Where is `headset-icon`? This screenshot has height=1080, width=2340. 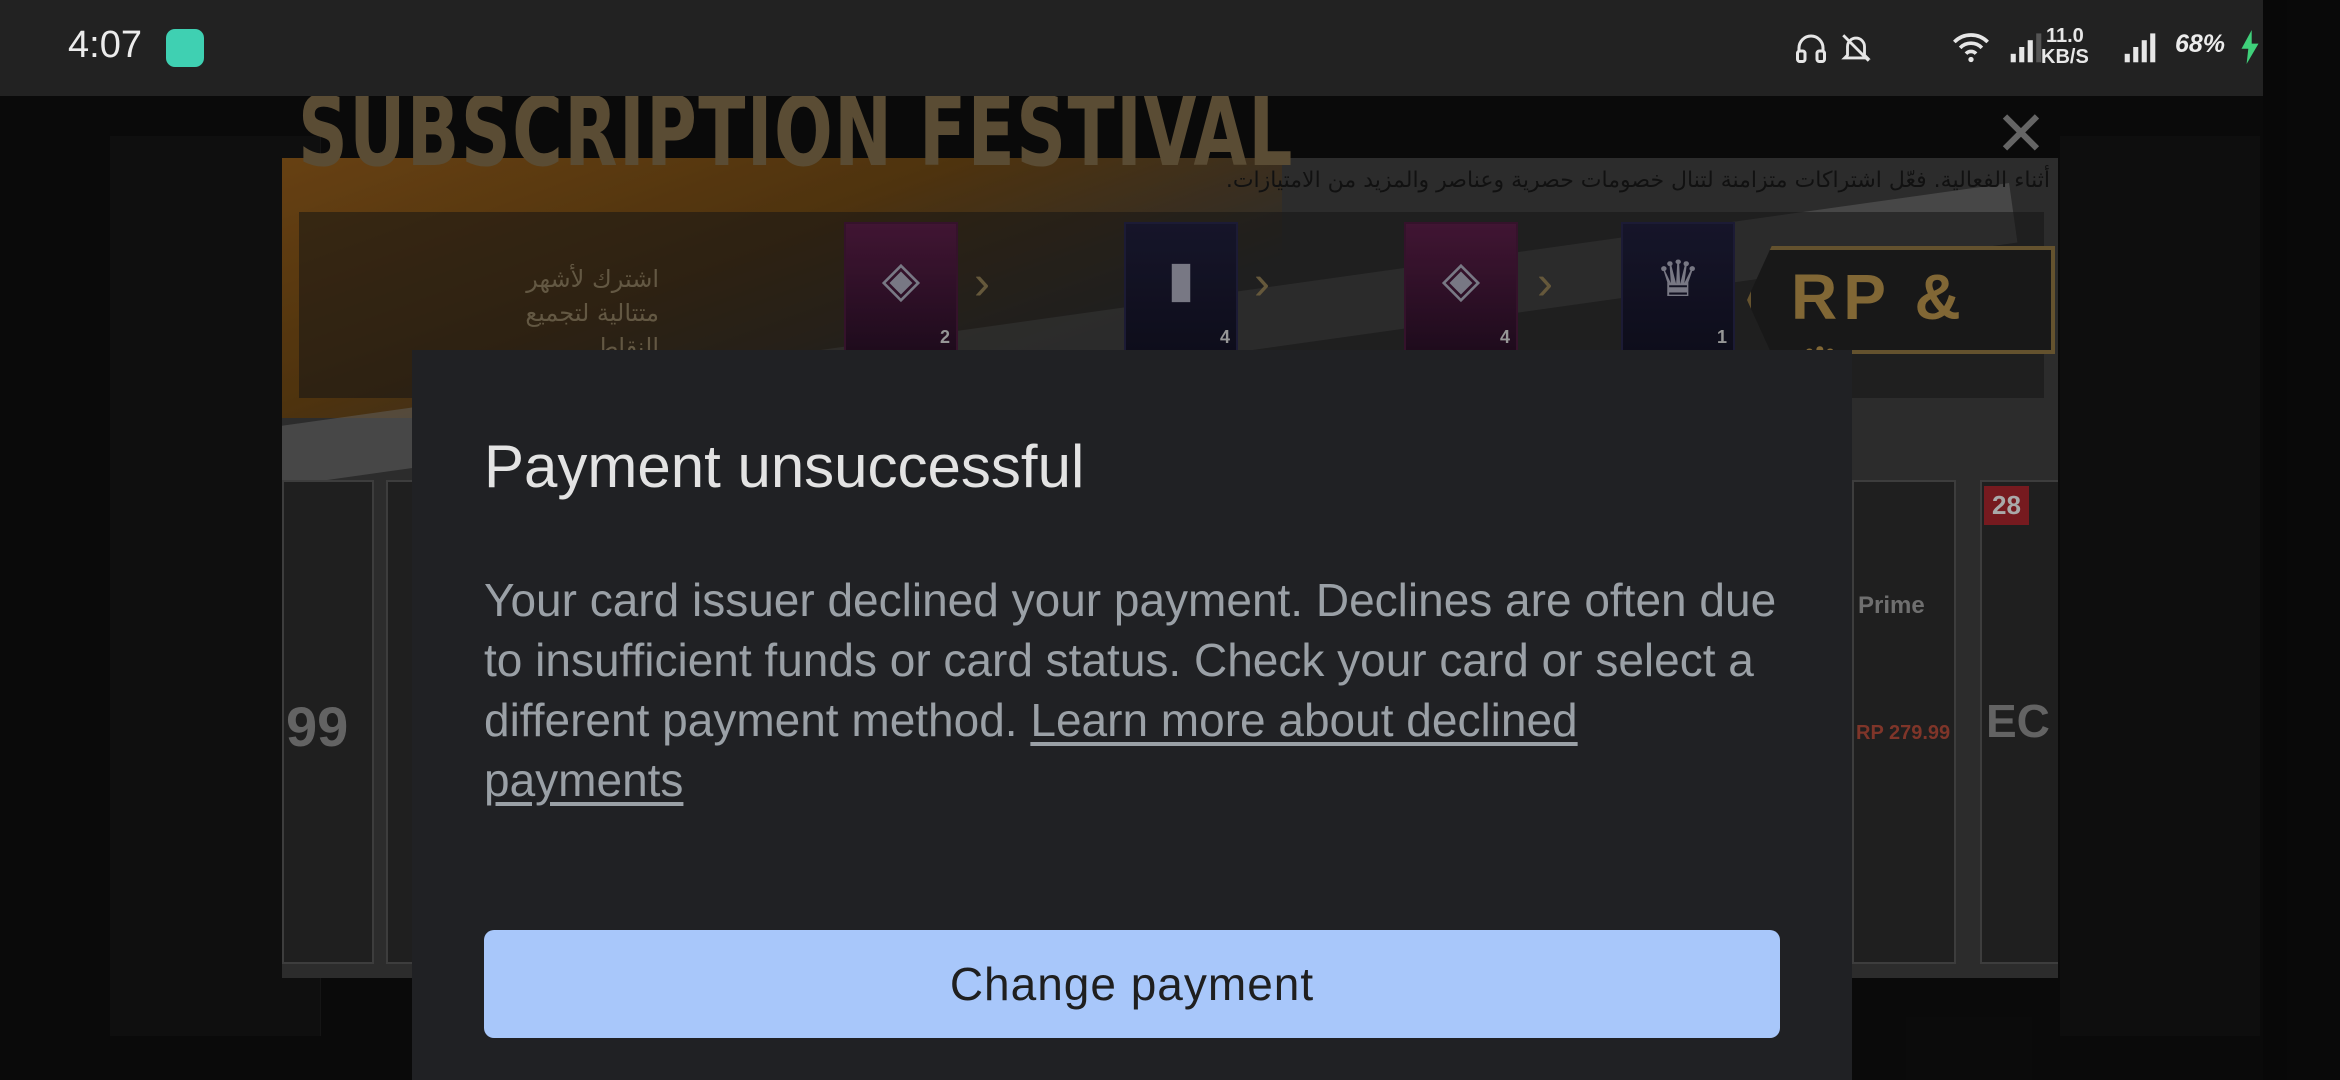 headset-icon is located at coordinates (1811, 48).